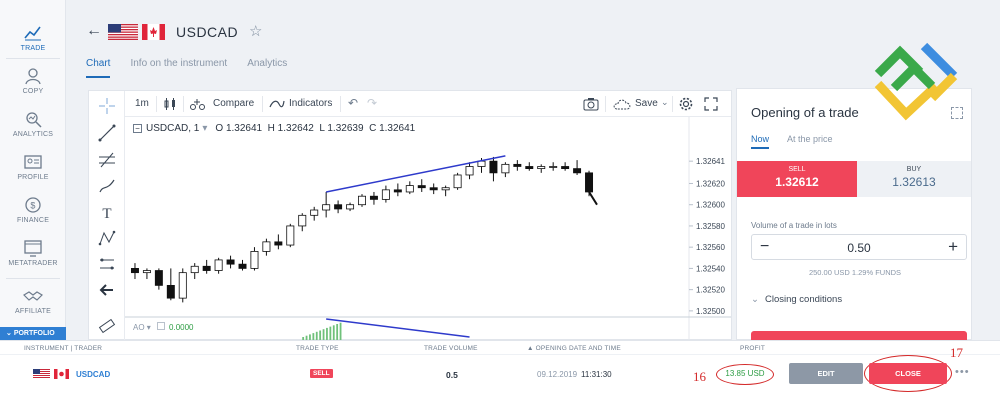 This screenshot has height=393, width=1000. I want to click on cloud-icon, so click(622, 104).